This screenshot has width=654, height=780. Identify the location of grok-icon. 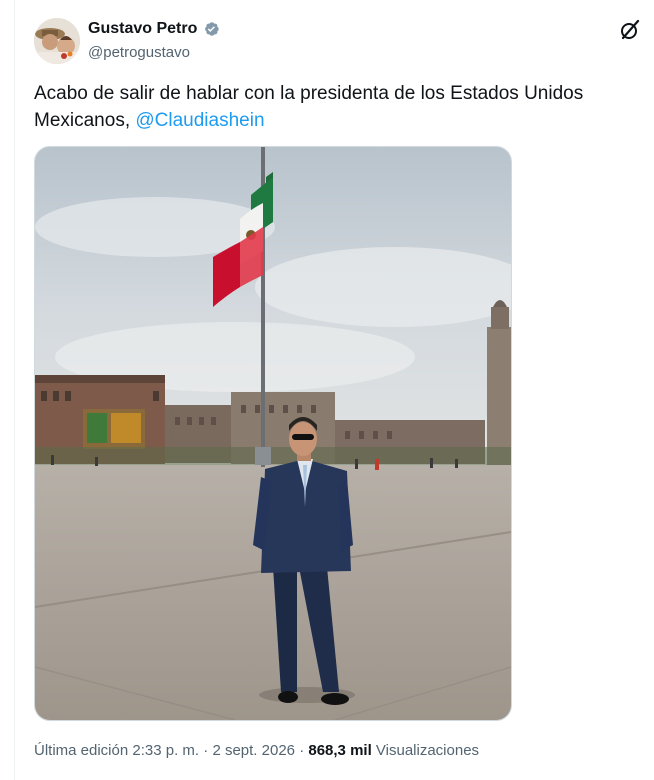
(630, 29).